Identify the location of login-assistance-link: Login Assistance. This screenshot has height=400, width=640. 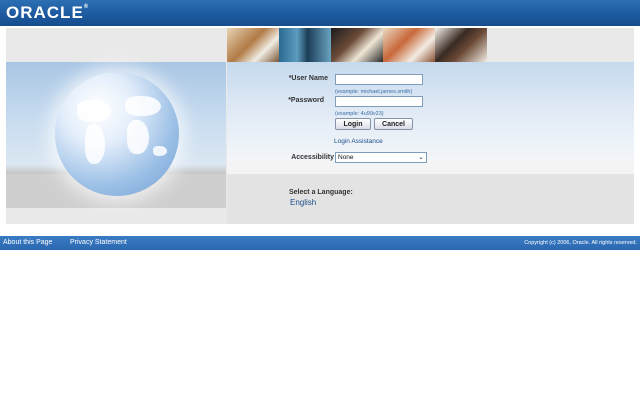
(358, 141).